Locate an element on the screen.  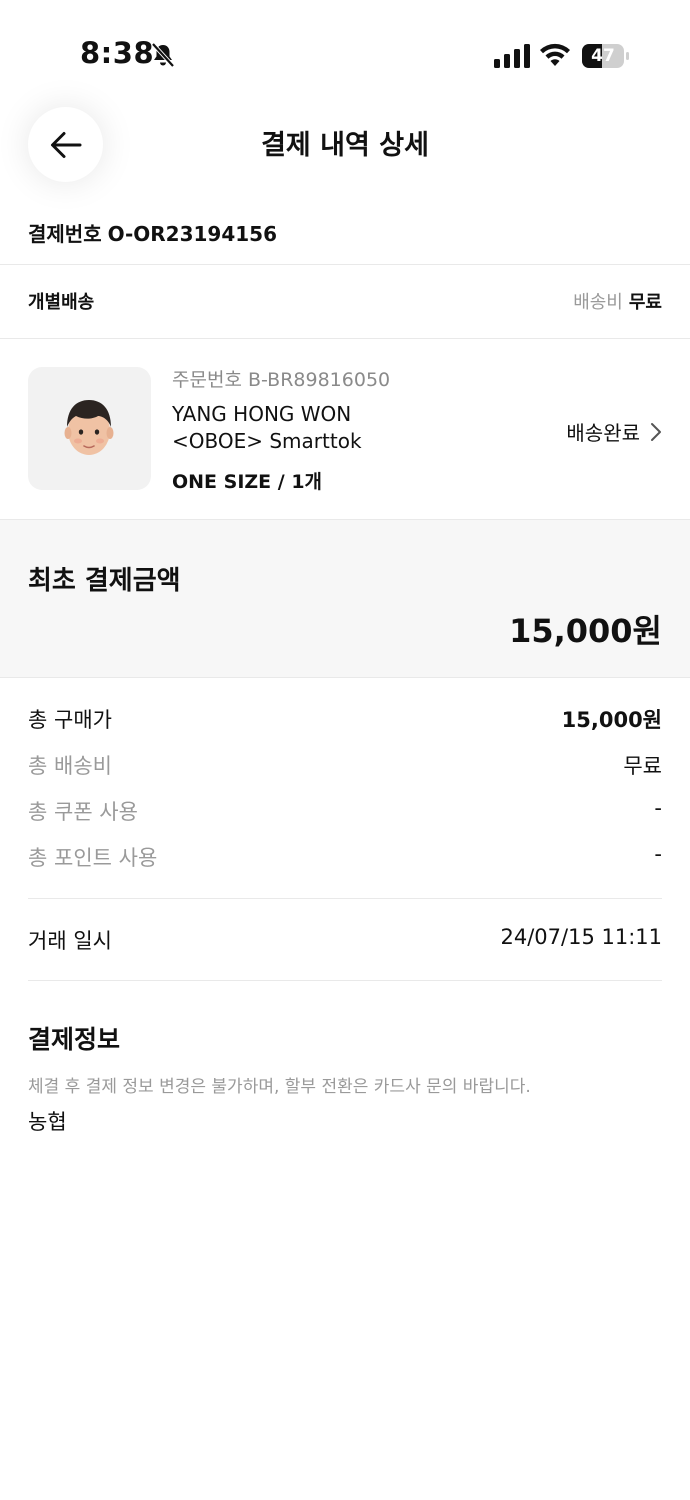
product-image is located at coordinates (89, 427).